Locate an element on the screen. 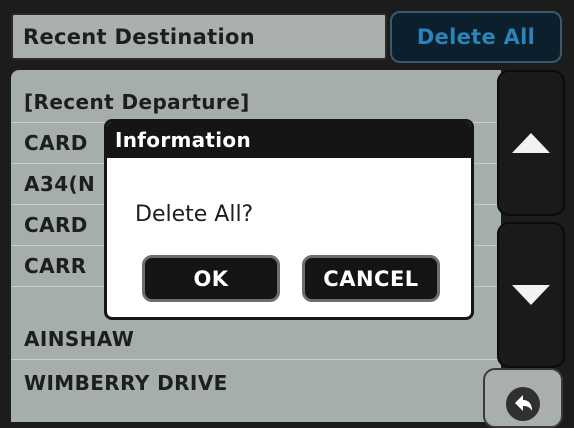 This screenshot has width=574, height=428. triangle-down-icon is located at coordinates (531, 295).